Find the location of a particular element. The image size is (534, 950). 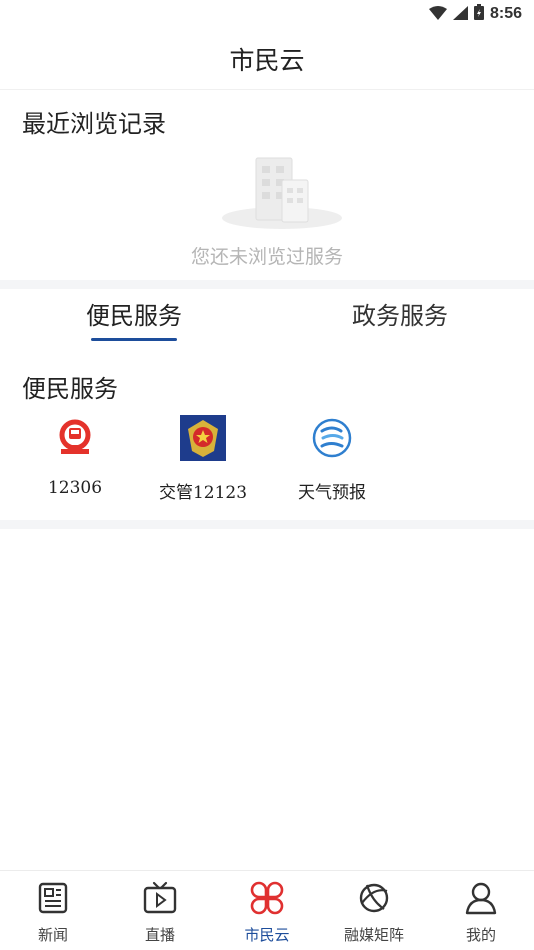

status-bar: 8:56 is located at coordinates (267, 14).